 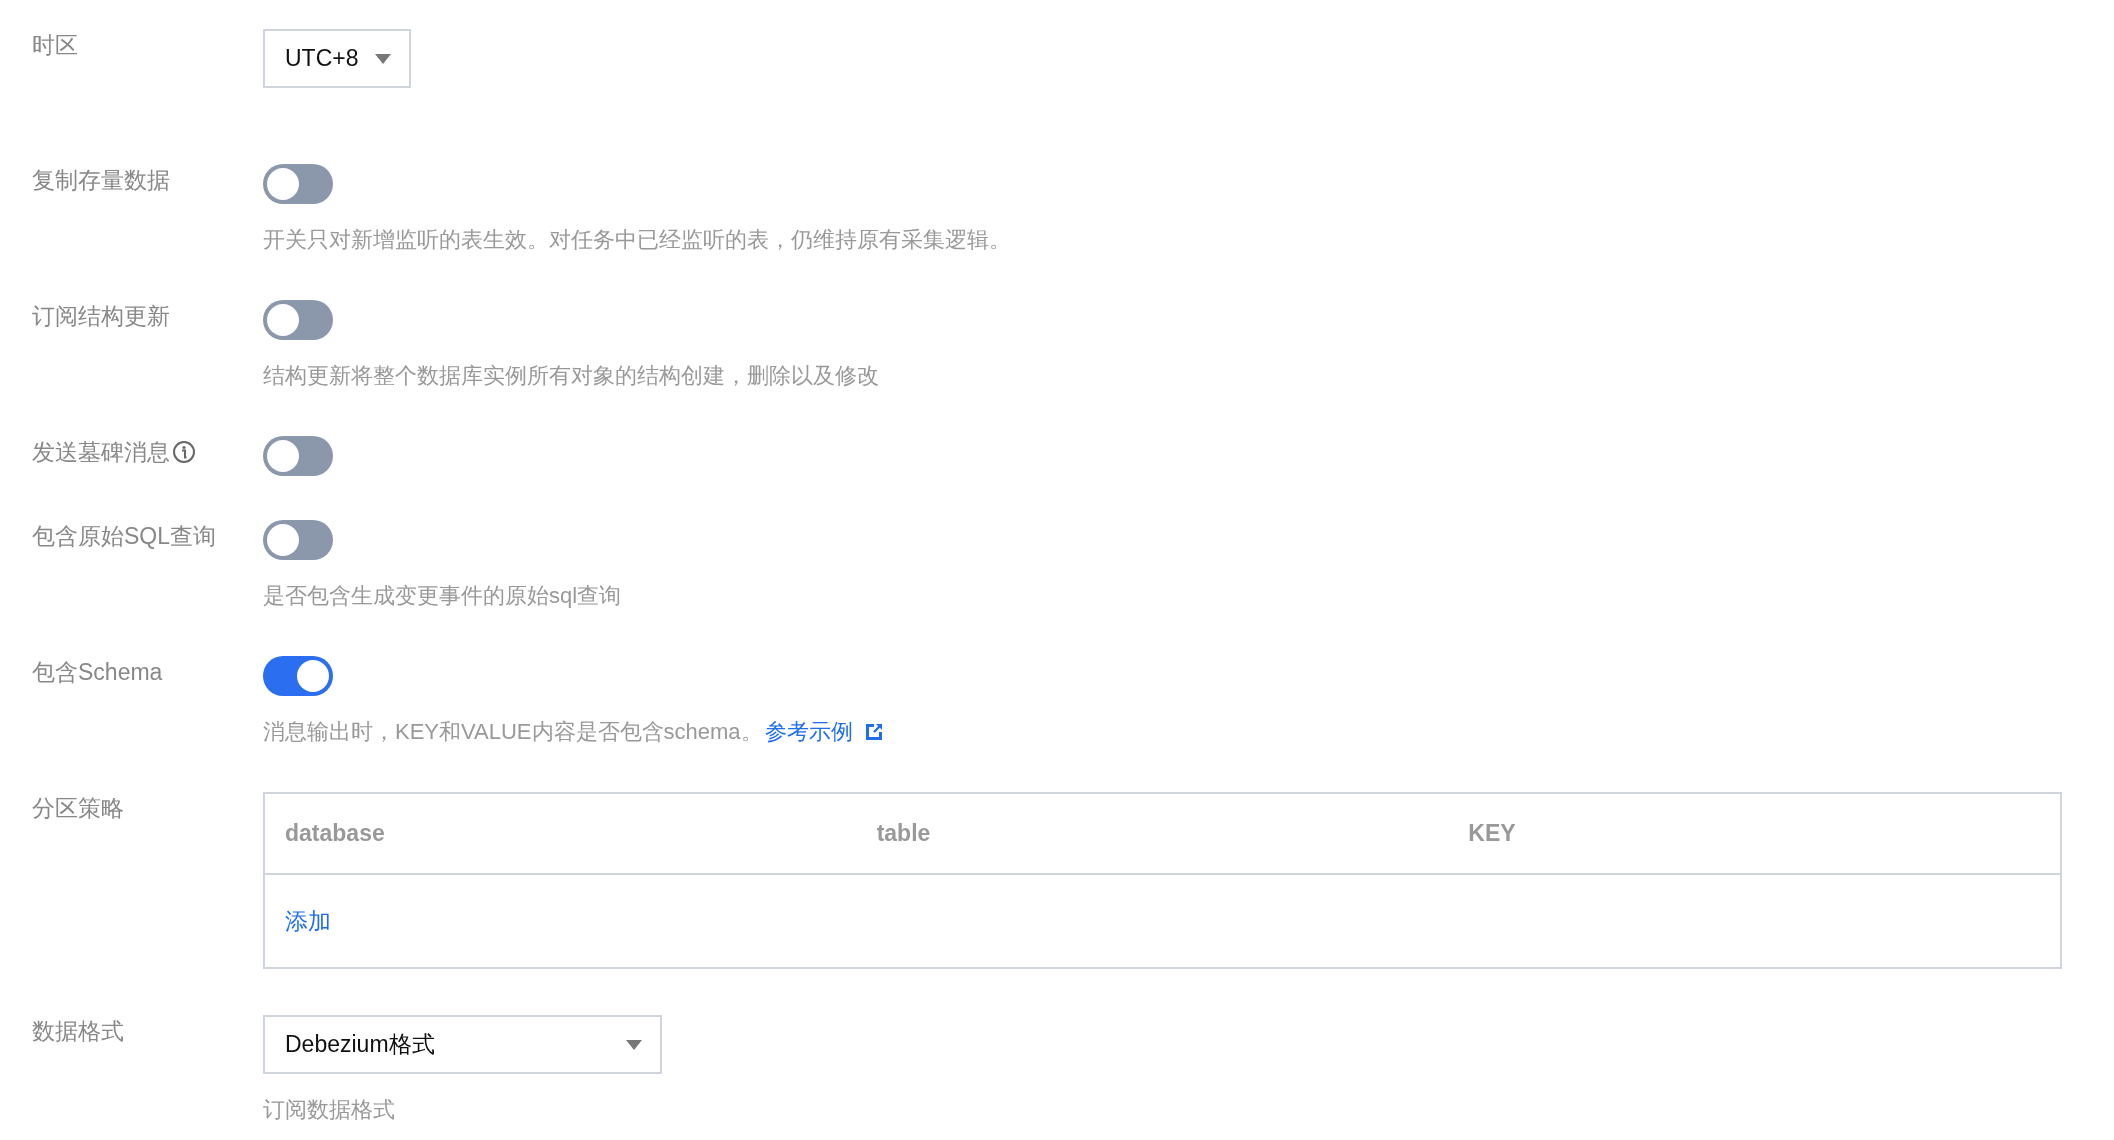 I want to click on field-label: 复制存量数据, so click(x=101, y=180).